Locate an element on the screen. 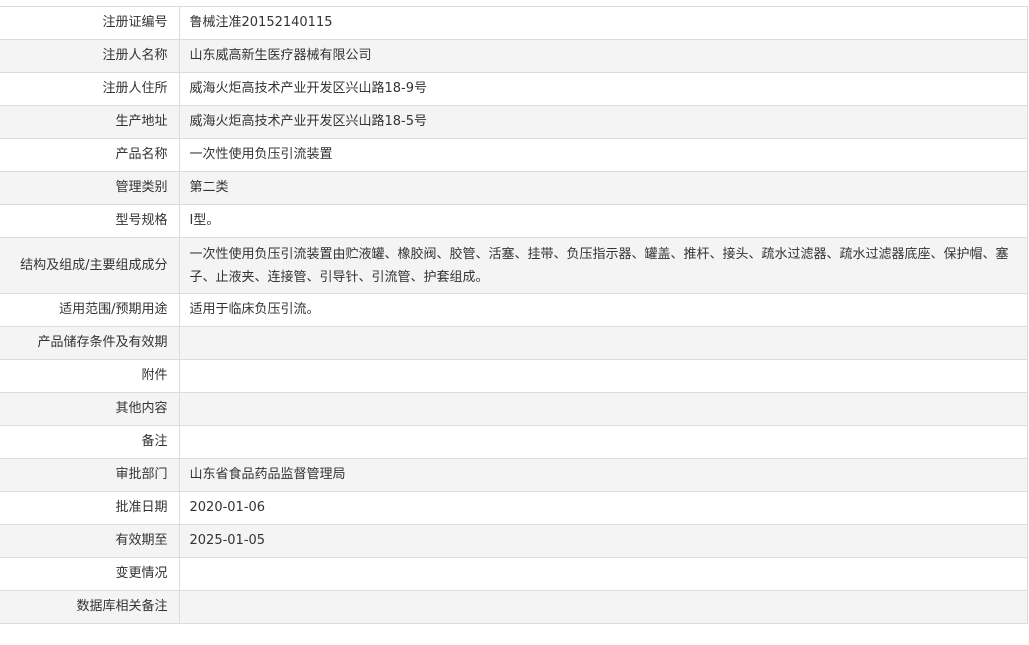 This screenshot has height=645, width=1029. field-label: 管理类别 is located at coordinates (90, 188).